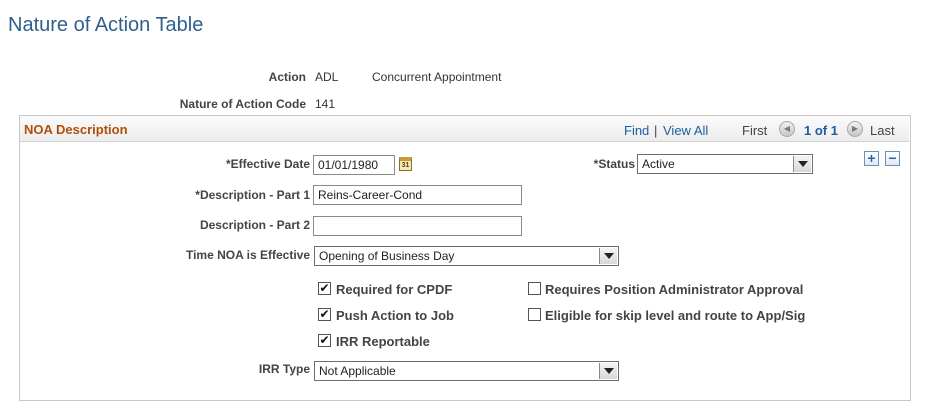  What do you see at coordinates (882, 130) in the screenshot?
I see `last-label: Last` at bounding box center [882, 130].